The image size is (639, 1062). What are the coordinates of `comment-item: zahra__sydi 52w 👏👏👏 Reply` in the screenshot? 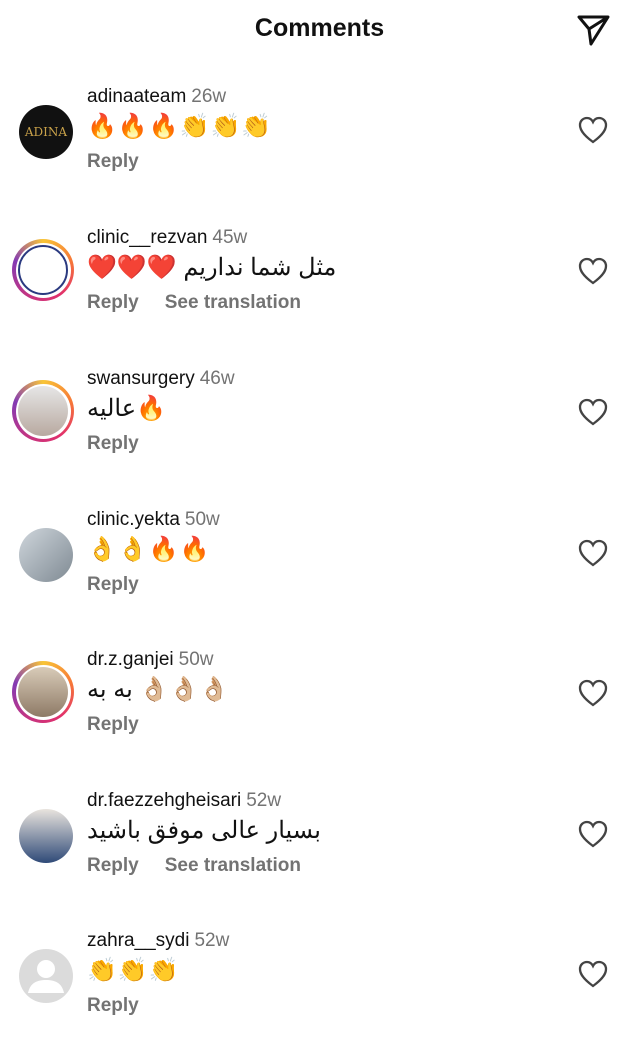 It's located at (319, 996).